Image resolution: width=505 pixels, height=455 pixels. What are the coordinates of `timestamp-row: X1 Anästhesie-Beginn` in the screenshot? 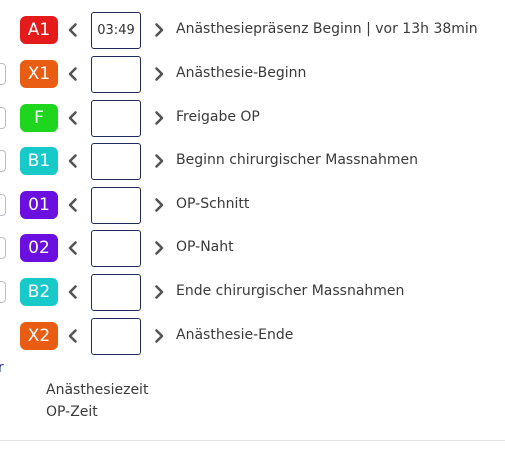 It's located at (252, 75).